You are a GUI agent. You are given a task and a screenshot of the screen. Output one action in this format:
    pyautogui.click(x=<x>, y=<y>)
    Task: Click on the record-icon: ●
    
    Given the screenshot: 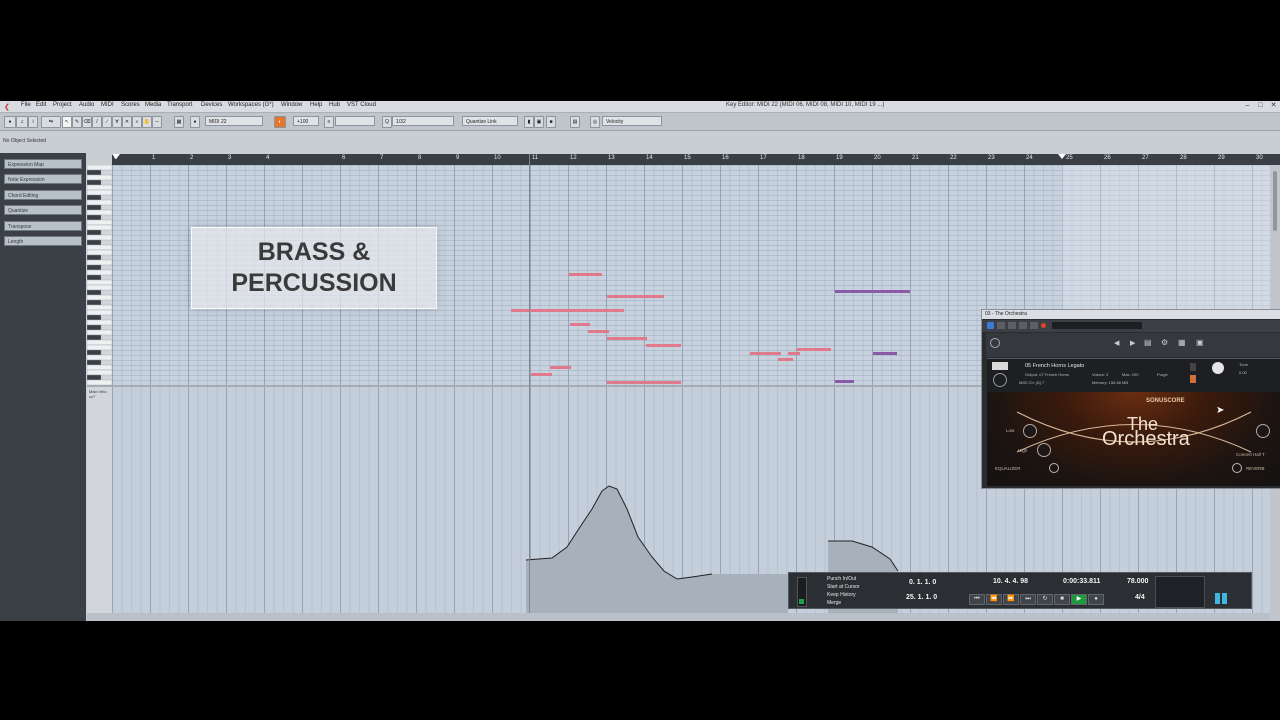 What is the action you would take?
    pyautogui.click(x=1096, y=599)
    